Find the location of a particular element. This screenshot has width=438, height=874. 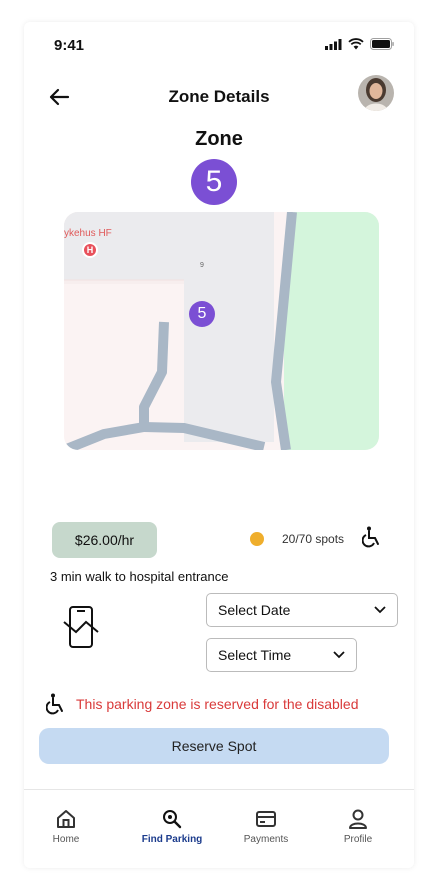

nav-label-home: Home is located at coordinates (66, 839).